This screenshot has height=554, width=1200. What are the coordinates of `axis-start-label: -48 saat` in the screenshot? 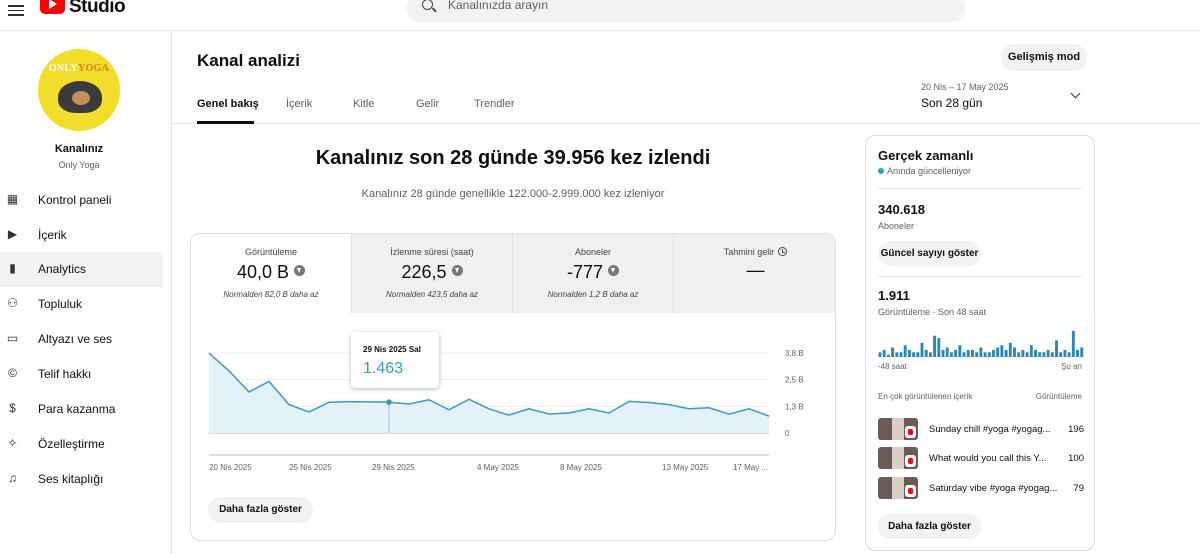 It's located at (892, 366).